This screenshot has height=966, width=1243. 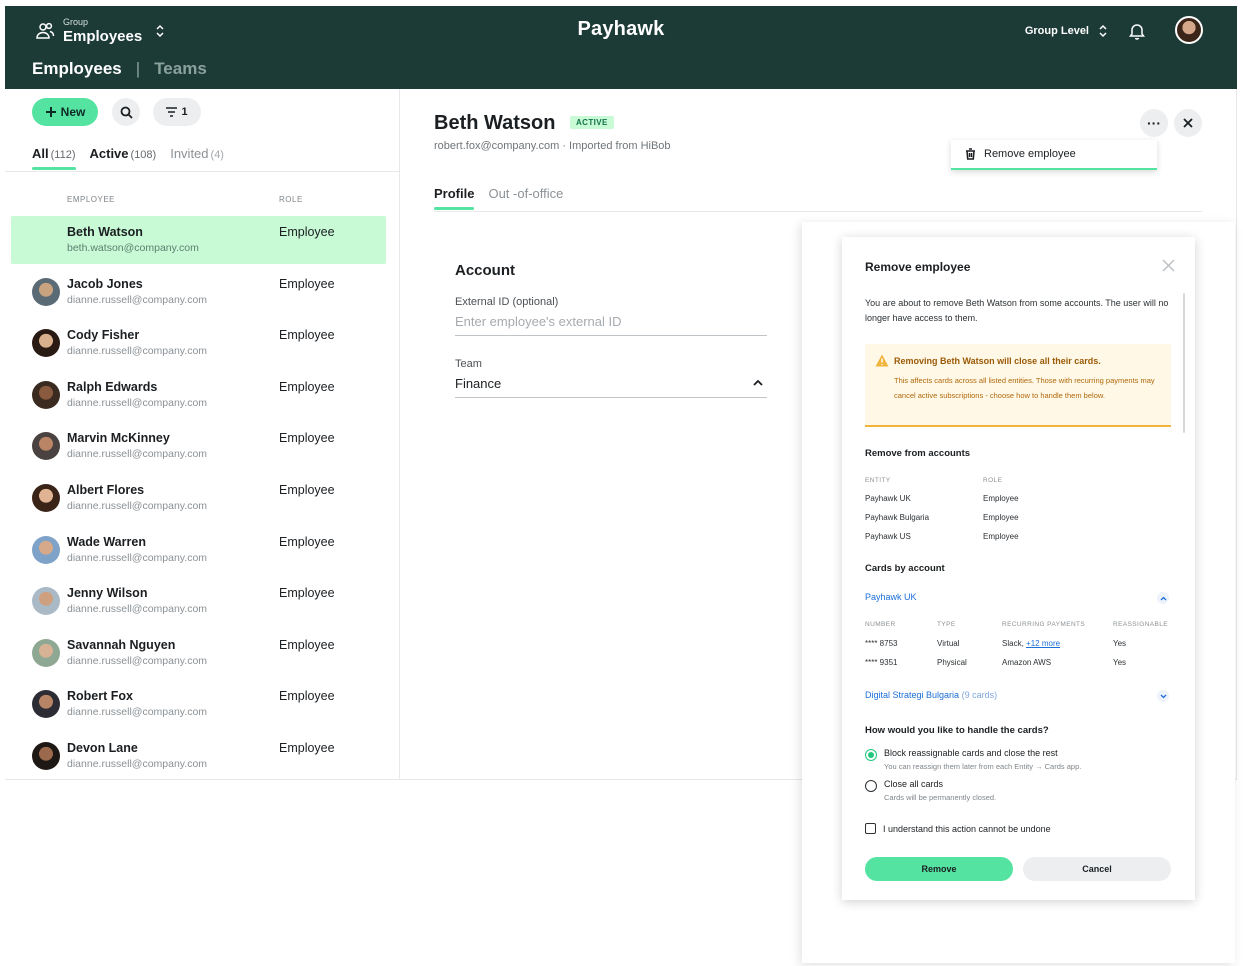 What do you see at coordinates (948, 643) in the screenshot?
I see `card-type: Virtual` at bounding box center [948, 643].